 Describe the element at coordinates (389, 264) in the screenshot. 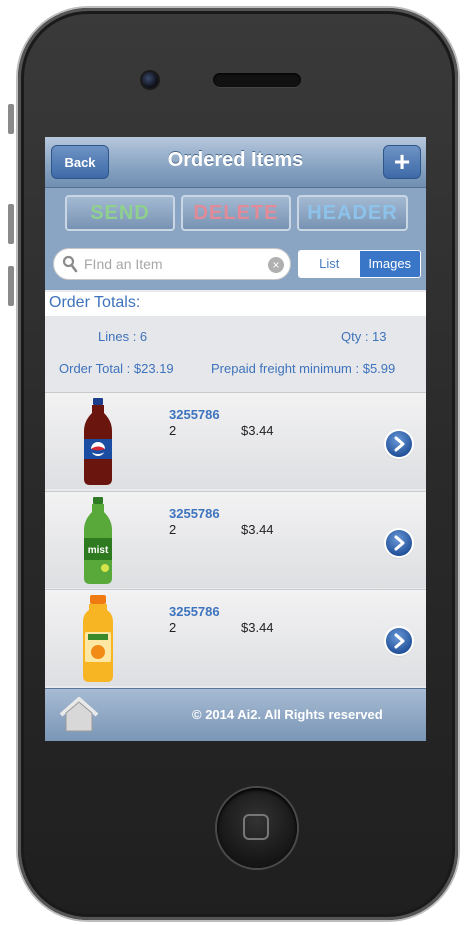

I see `images-view-tab: Images` at that location.